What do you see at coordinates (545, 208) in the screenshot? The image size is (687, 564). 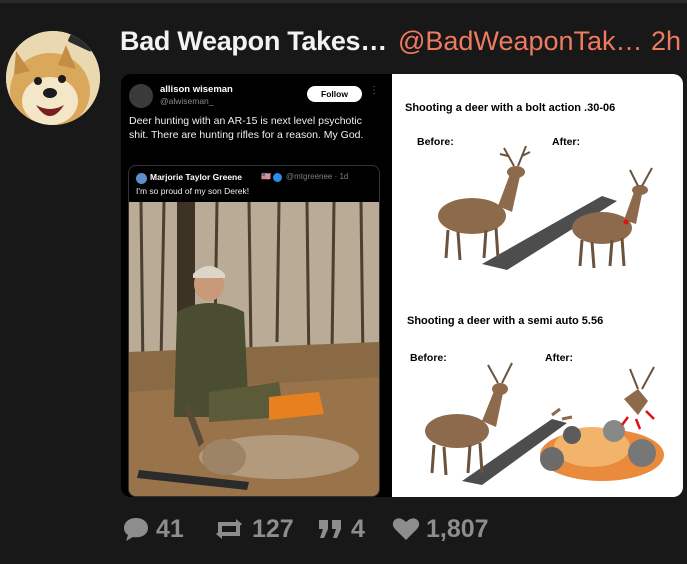 I see `bolt-action-scene` at bounding box center [545, 208].